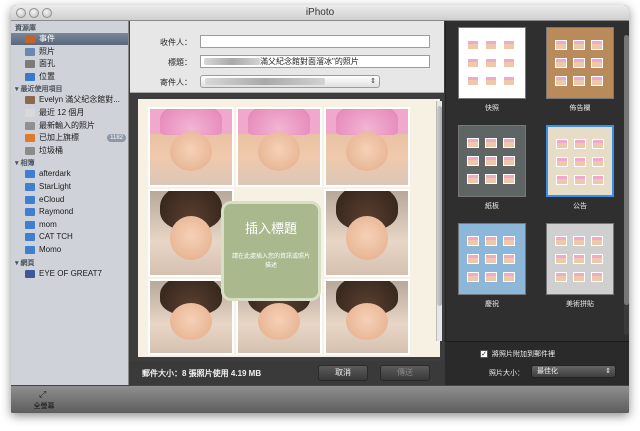 The image size is (640, 431). Describe the element at coordinates (51, 150) in the screenshot. I see `sidebar-item-label: 垃圾桶` at that location.